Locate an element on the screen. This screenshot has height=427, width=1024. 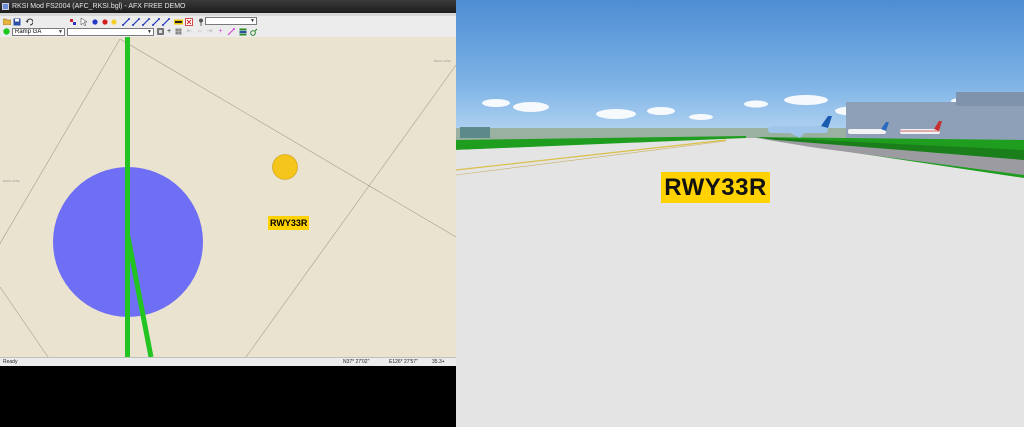
draw-vehicle-path-icon is located at coordinates (155, 21).